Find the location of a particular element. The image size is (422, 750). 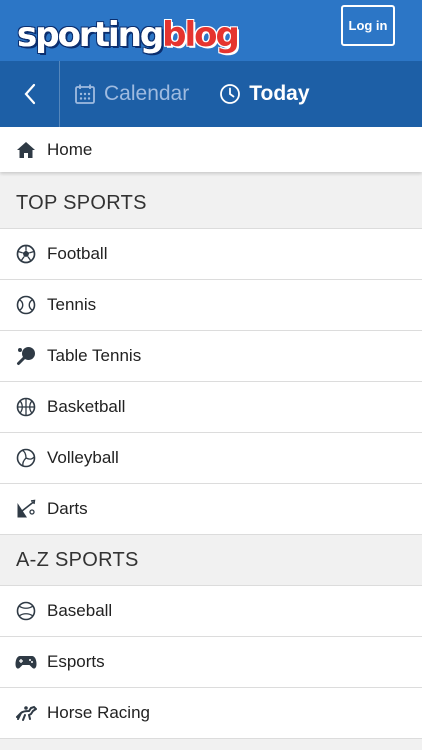

top-bar: sporting blog Log in is located at coordinates (211, 30).